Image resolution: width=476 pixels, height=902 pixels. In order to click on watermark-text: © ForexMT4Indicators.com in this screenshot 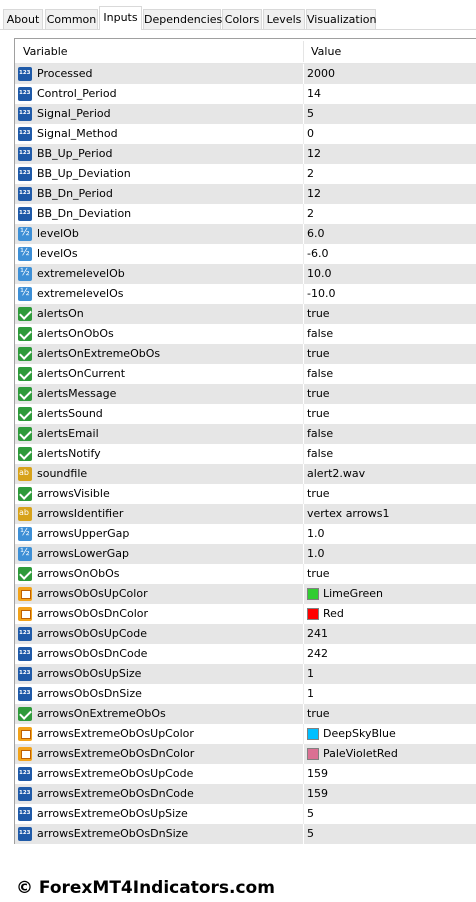, I will do `click(145, 888)`.